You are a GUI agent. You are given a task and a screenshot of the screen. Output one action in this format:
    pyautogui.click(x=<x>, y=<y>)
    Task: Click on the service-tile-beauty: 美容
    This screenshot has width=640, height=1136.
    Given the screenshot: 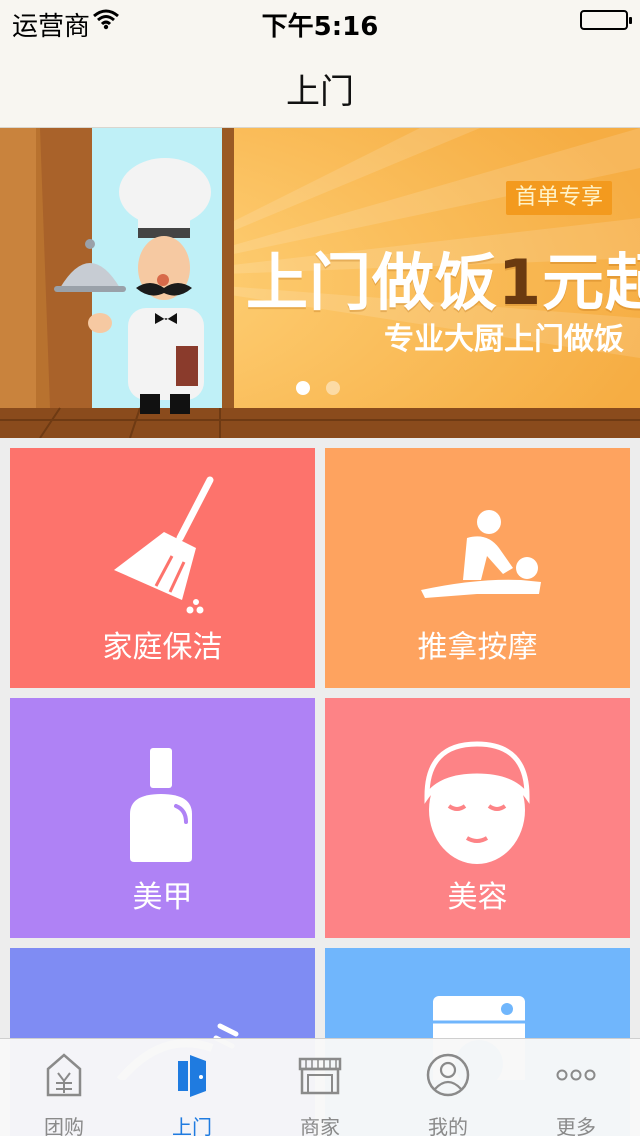 What is the action you would take?
    pyautogui.click(x=477, y=818)
    